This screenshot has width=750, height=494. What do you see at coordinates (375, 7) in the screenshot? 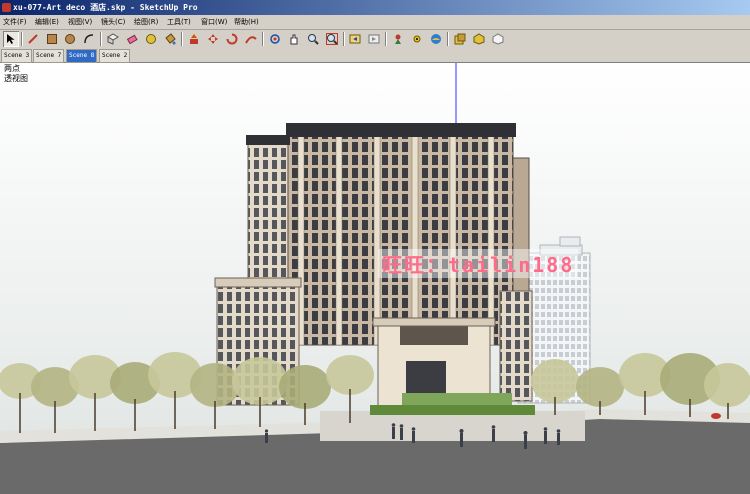
I see `title-bar: xu-077-Art deco 酒店.skp - SketchUp Pro` at bounding box center [375, 7].